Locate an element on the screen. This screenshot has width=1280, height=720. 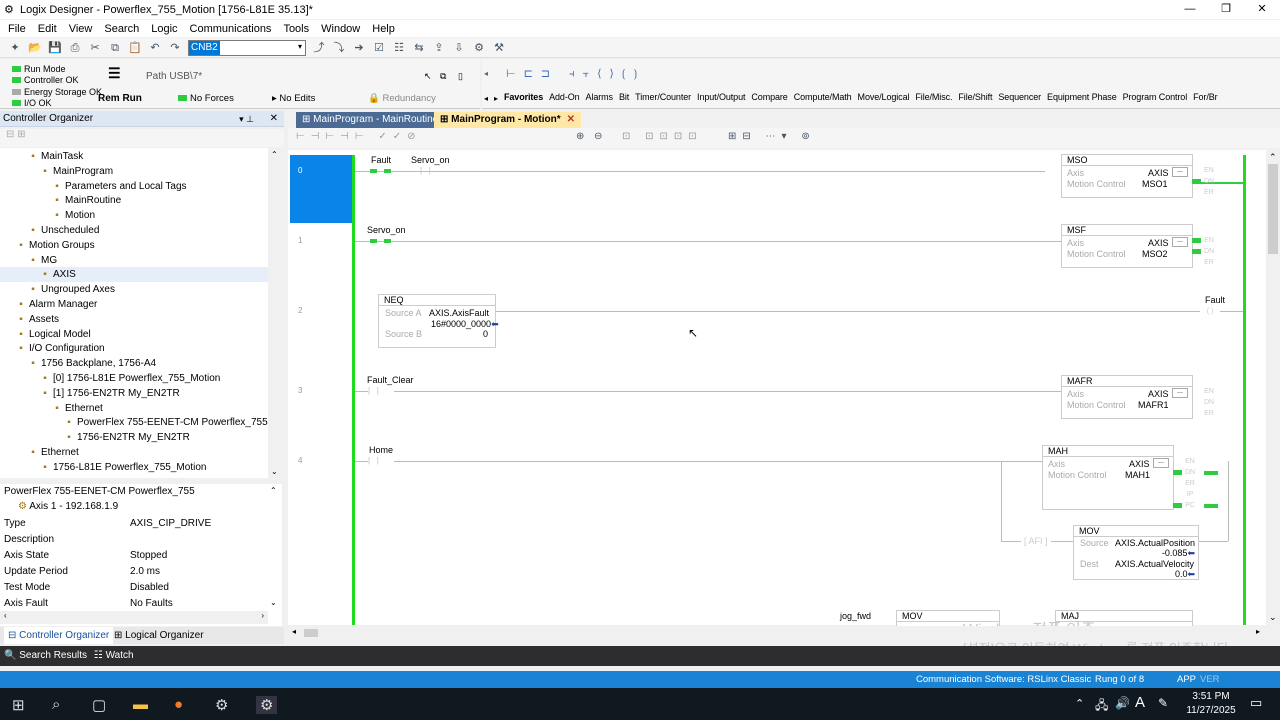
contact-tag: Fault is located at coordinates (381, 160).